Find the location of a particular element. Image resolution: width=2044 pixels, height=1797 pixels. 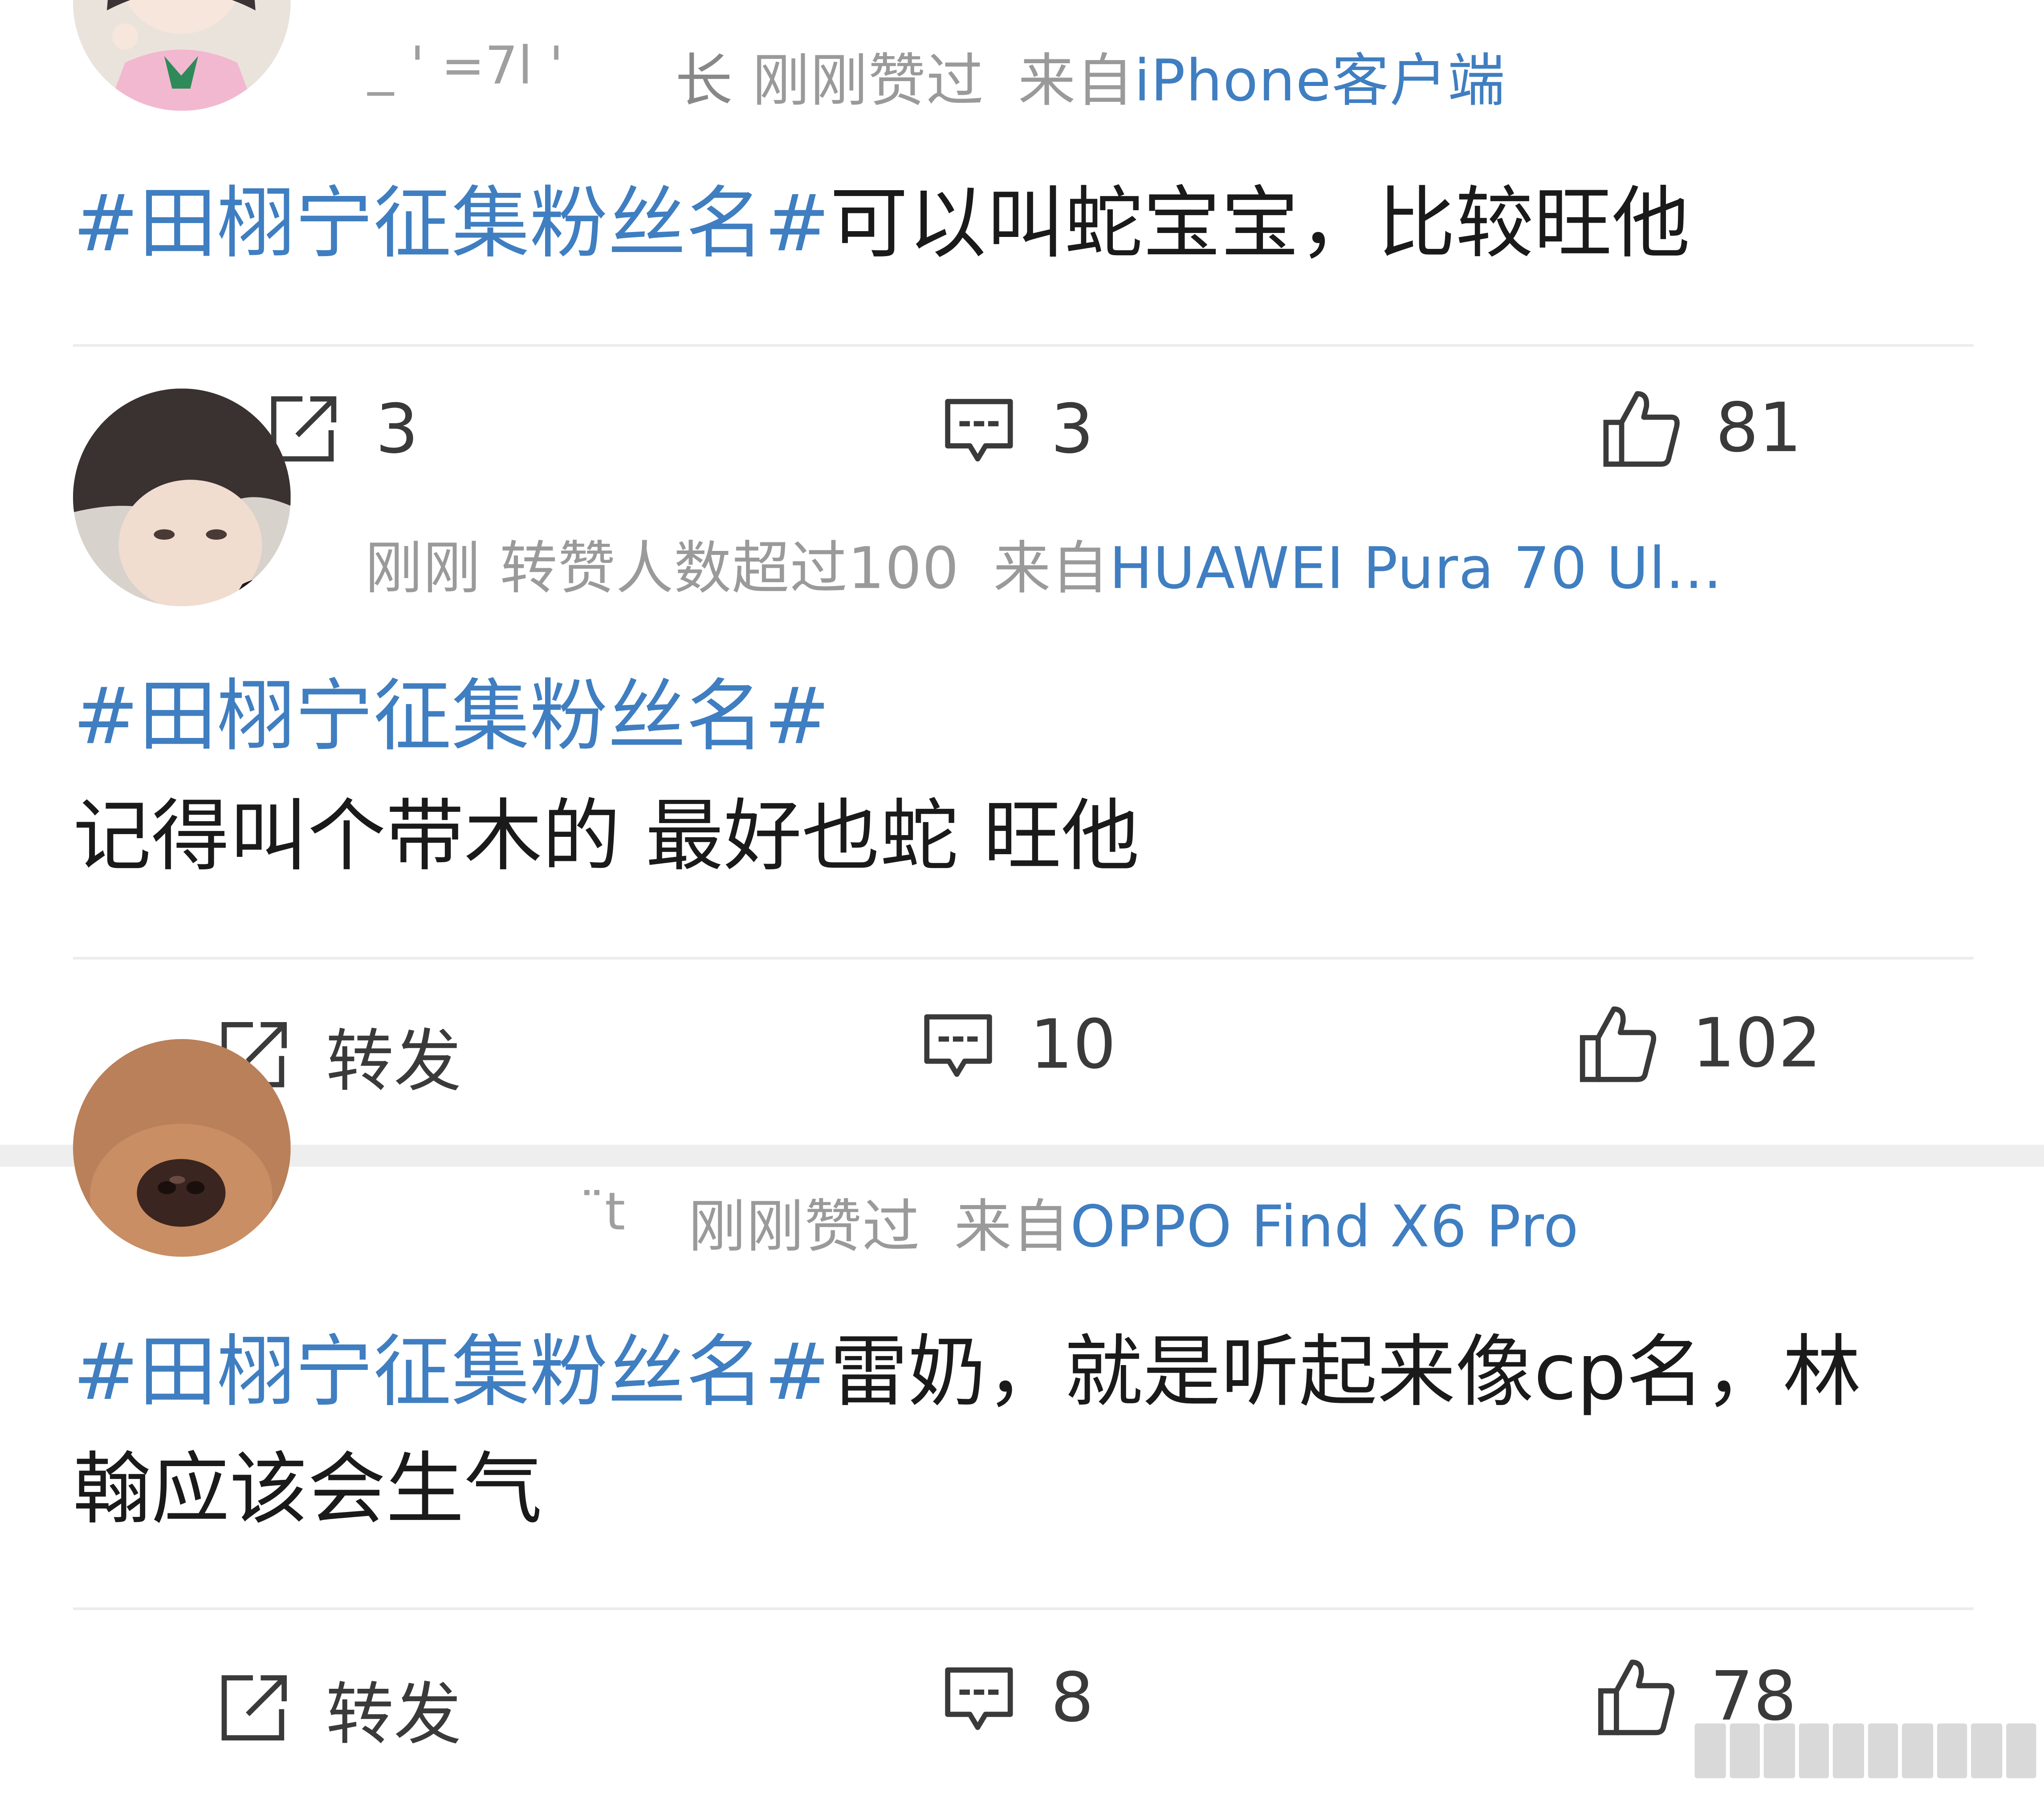

post-meta: 刚刚赞过 来自OPPO Find X6 Pro is located at coordinates (1134, 1221).